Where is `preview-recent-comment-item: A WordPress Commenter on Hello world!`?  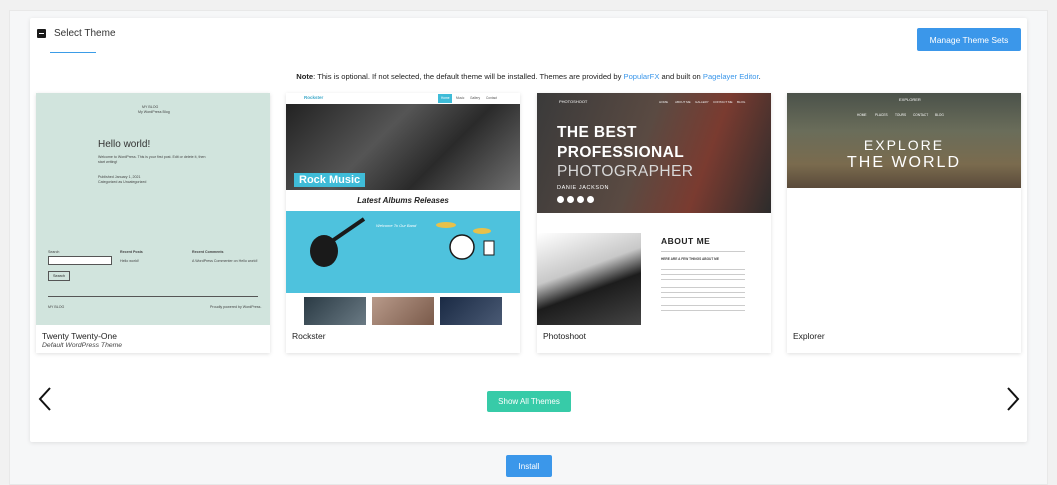 preview-recent-comment-item: A WordPress Commenter on Hello world! is located at coordinates (225, 261).